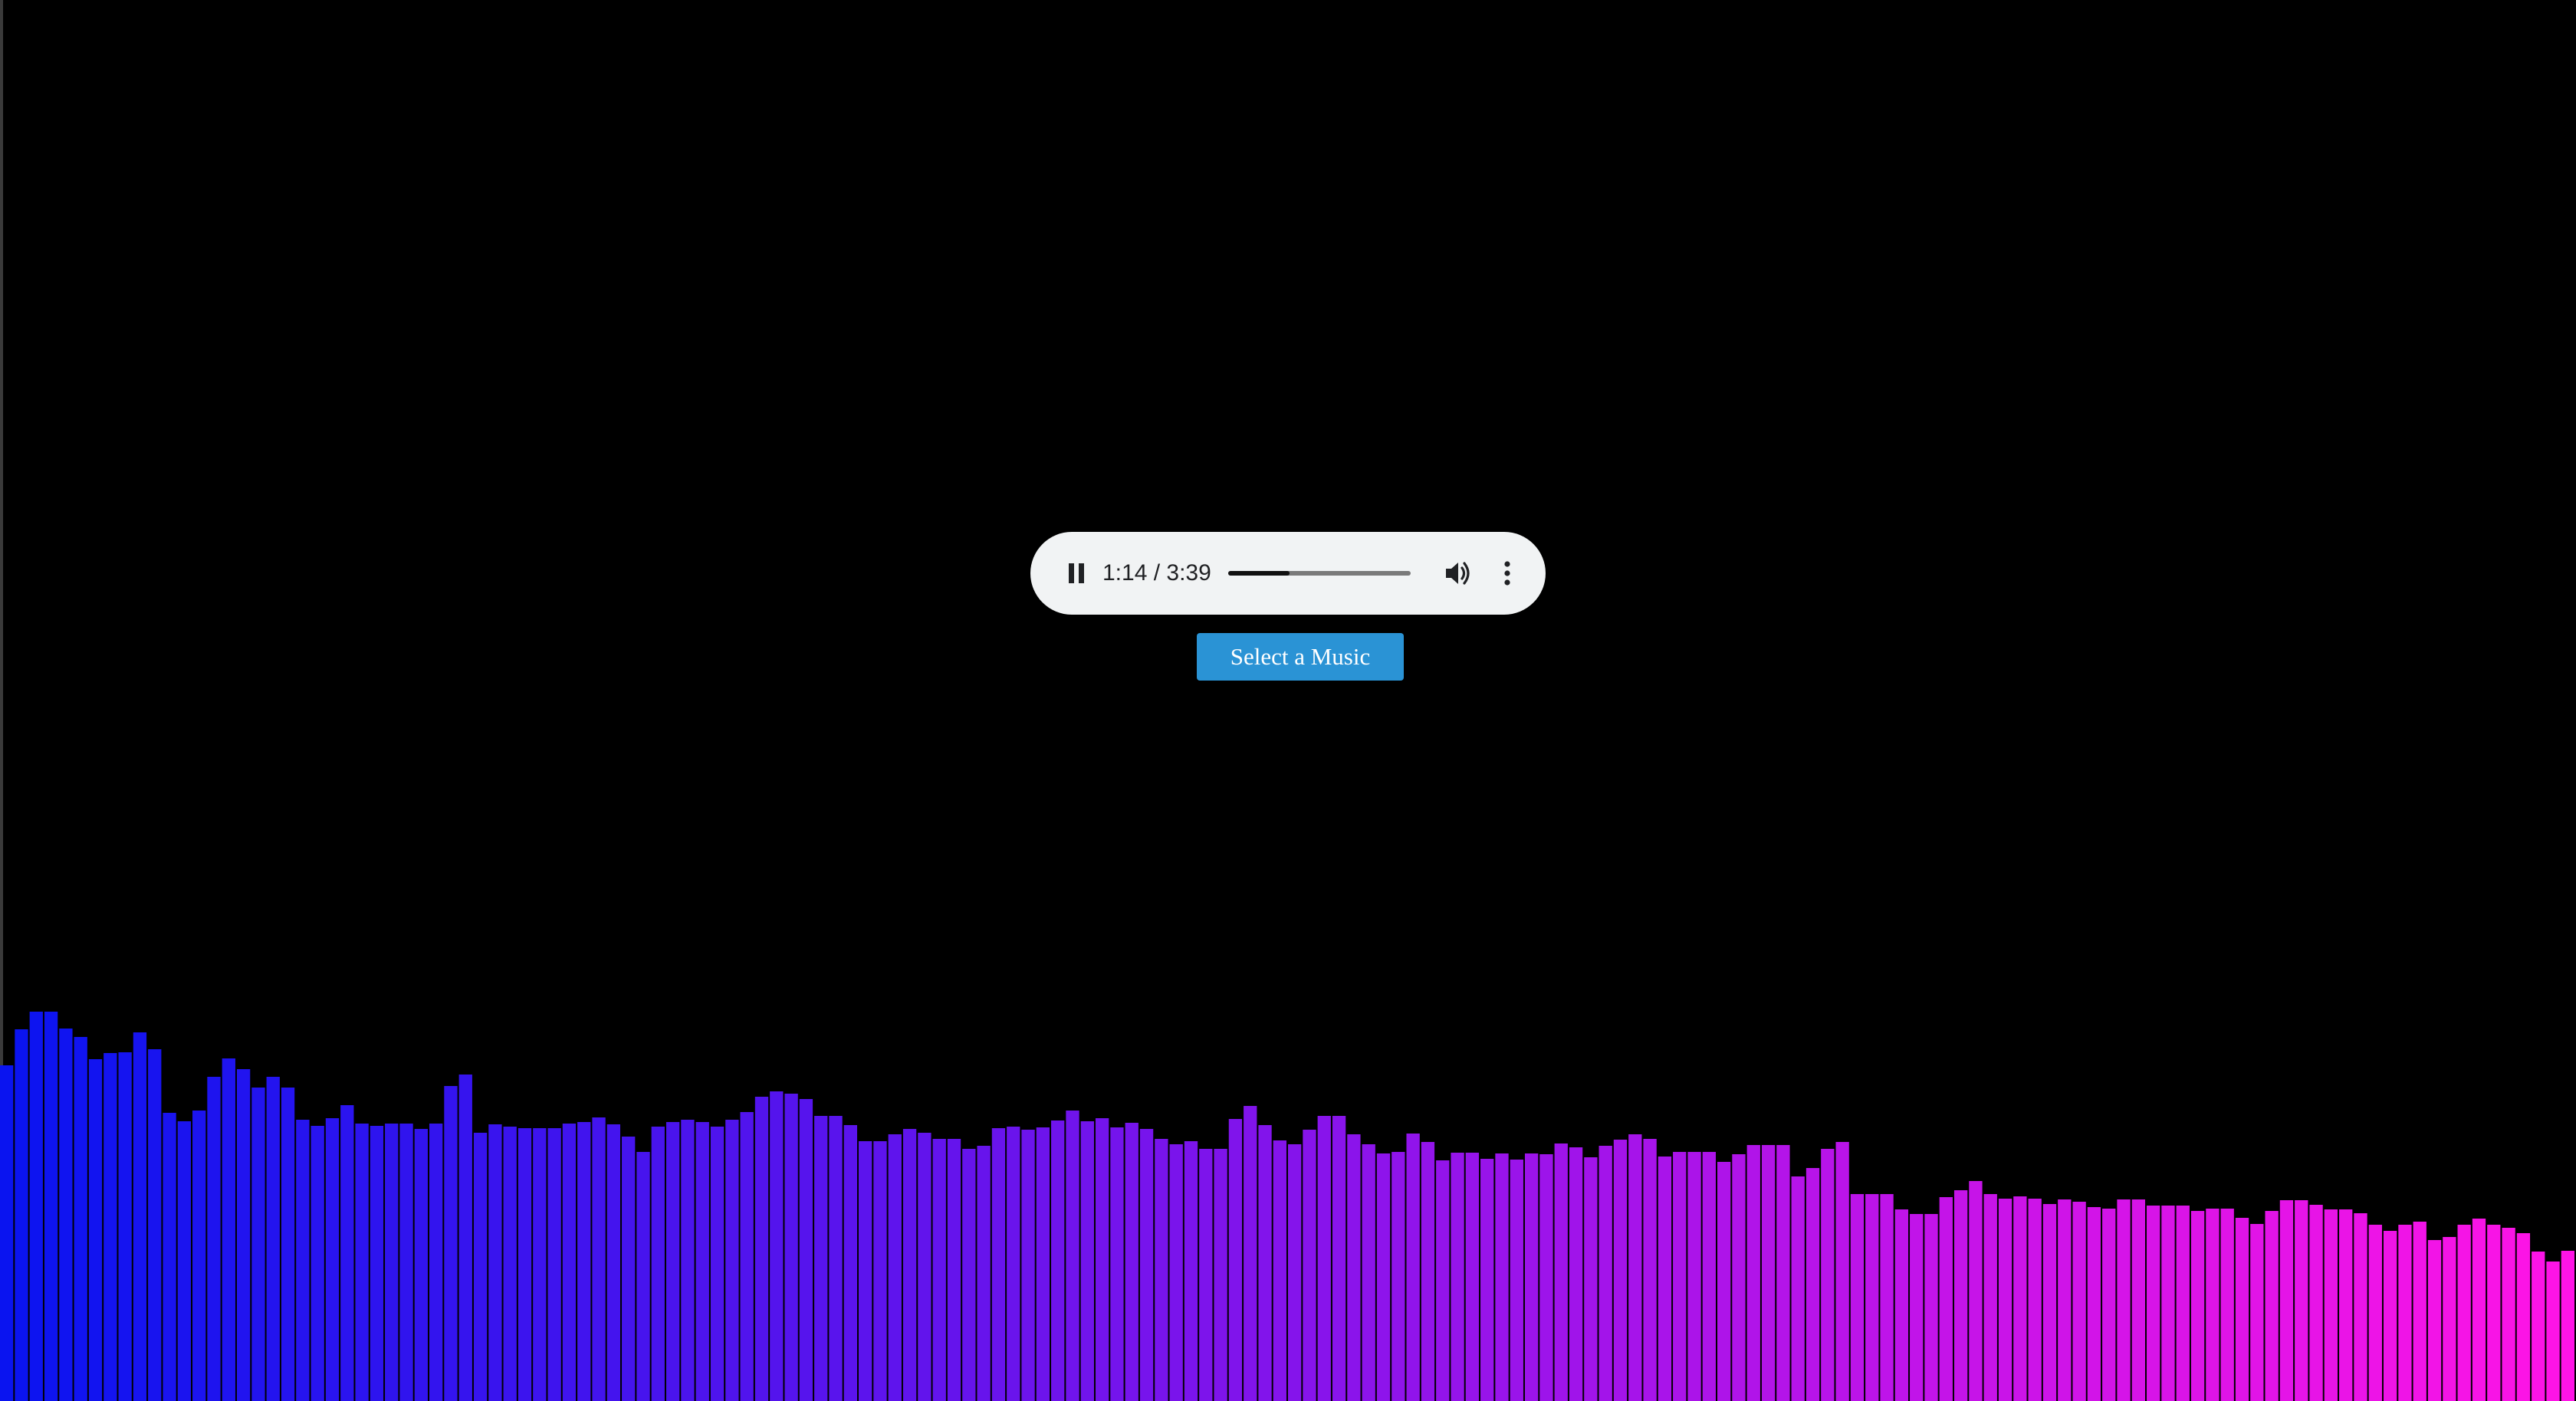  I want to click on seek-bar, so click(1320, 573).